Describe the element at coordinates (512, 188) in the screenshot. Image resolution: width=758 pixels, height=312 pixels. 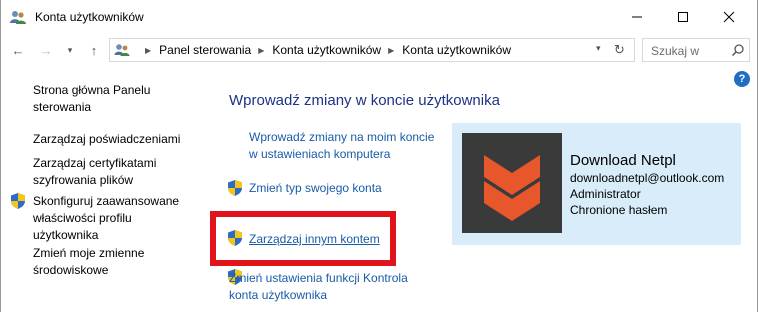
I see `chevron-logo-icon` at that location.